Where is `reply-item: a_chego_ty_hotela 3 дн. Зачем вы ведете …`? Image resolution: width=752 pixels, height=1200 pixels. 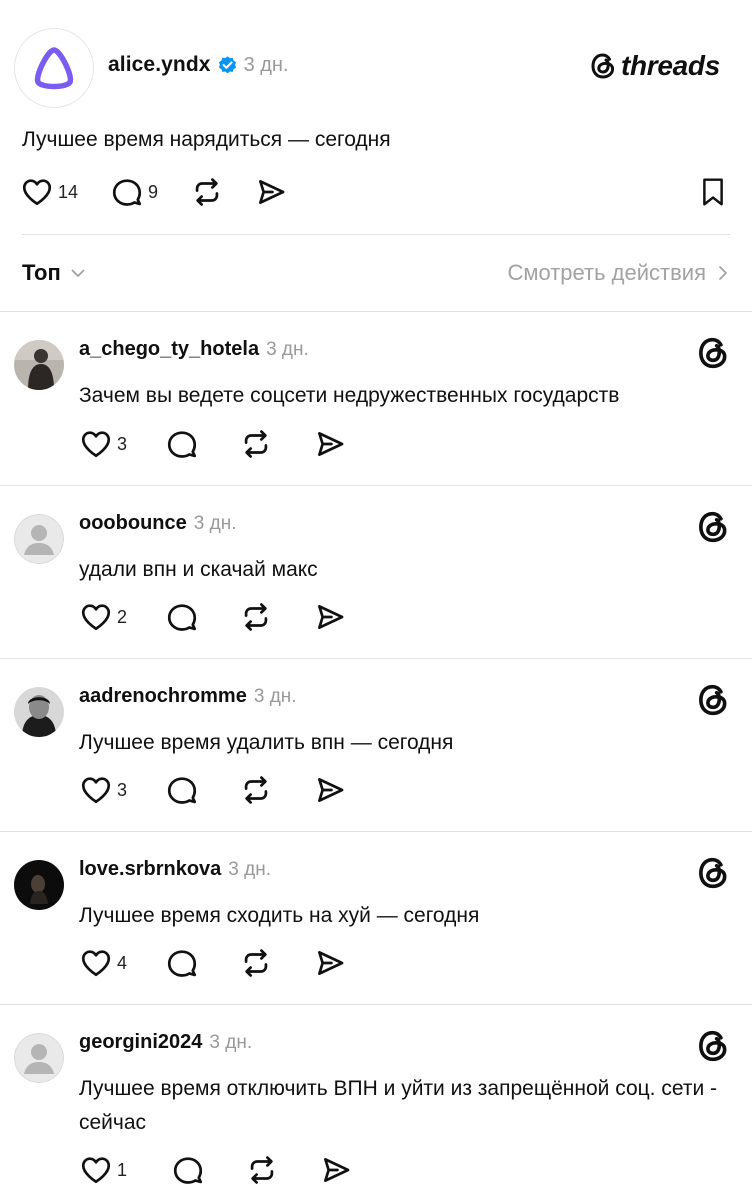 reply-item: a_chego_ty_hotela 3 дн. Зачем вы ведете … is located at coordinates (376, 398).